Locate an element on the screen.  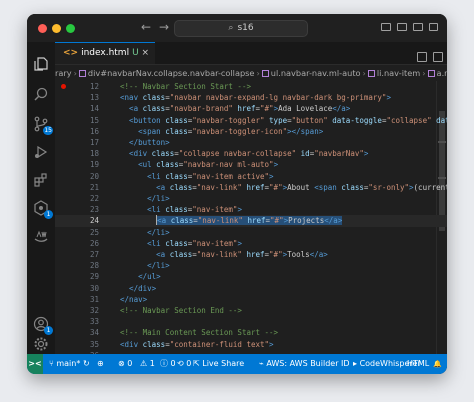
sync-icon: ↻ is located at coordinates (86, 364).